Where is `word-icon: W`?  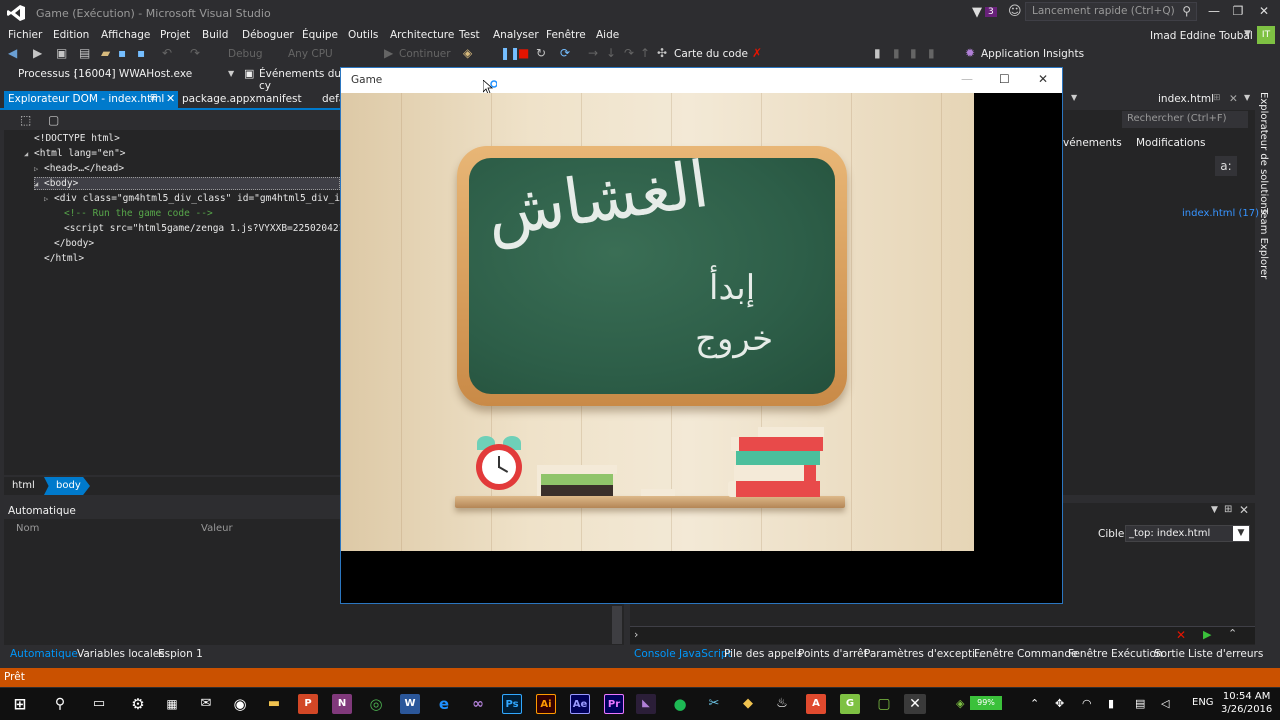
word-icon: W is located at coordinates (410, 704).